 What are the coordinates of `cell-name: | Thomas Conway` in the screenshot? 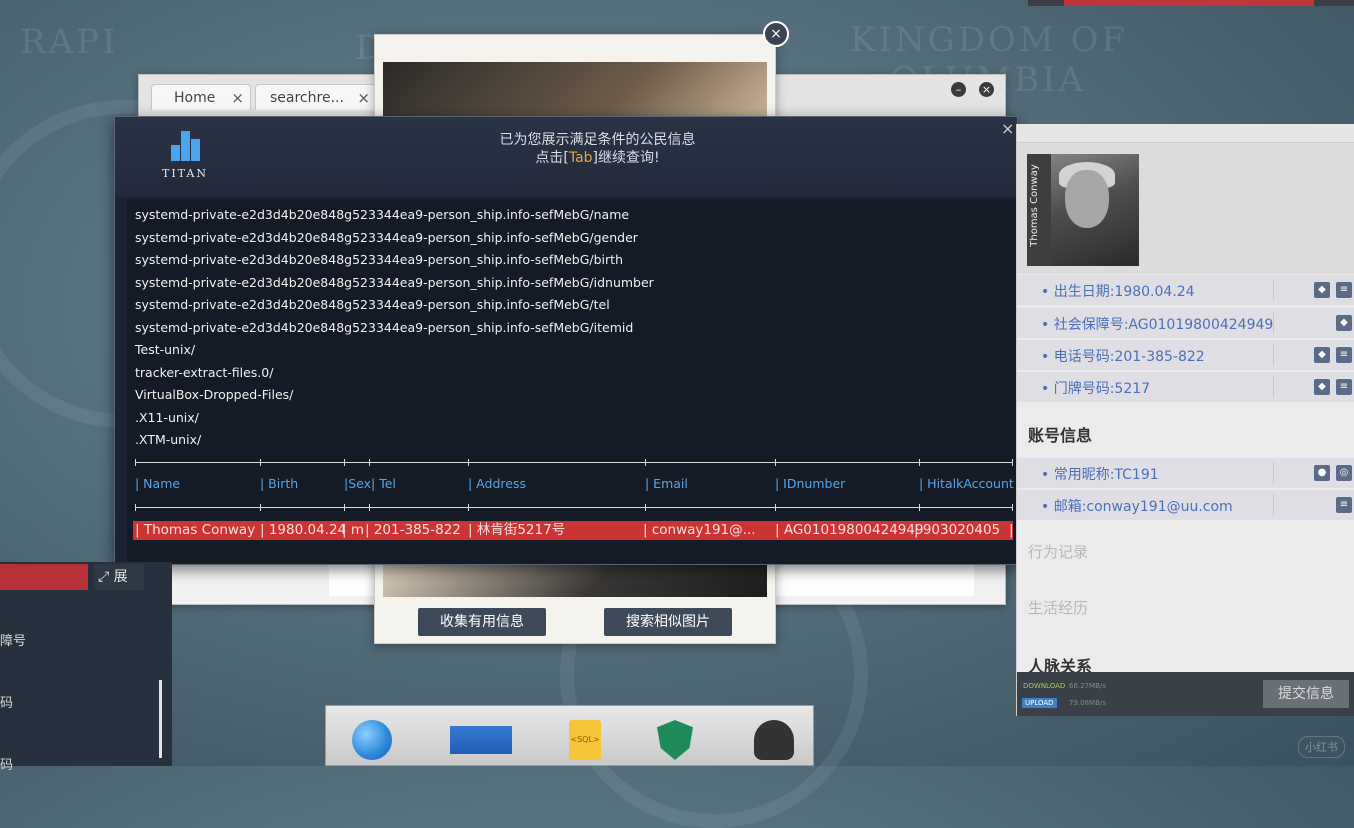 It's located at (195, 530).